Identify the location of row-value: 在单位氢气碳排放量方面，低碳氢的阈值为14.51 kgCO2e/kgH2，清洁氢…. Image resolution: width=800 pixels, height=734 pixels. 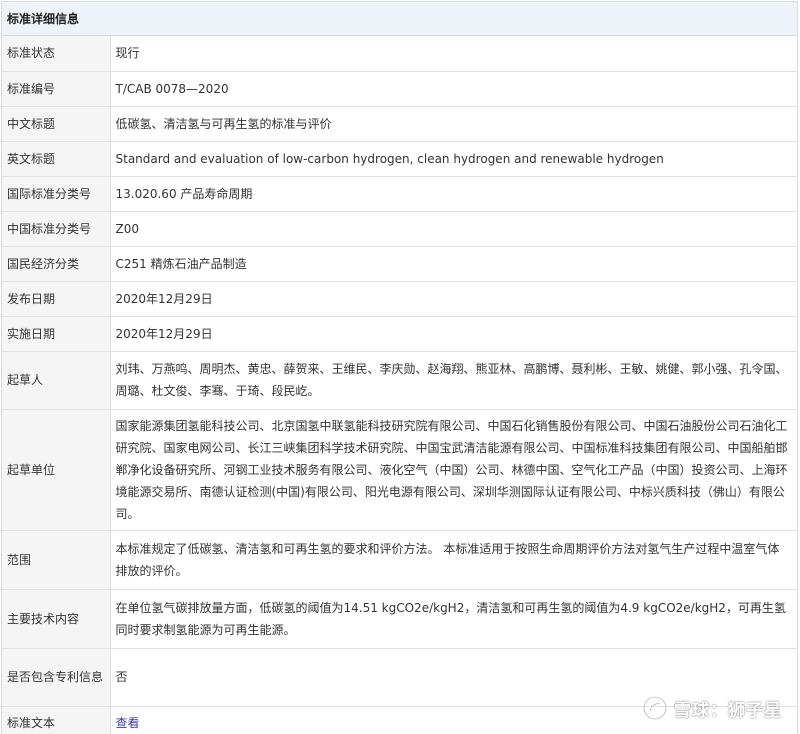
(453, 619).